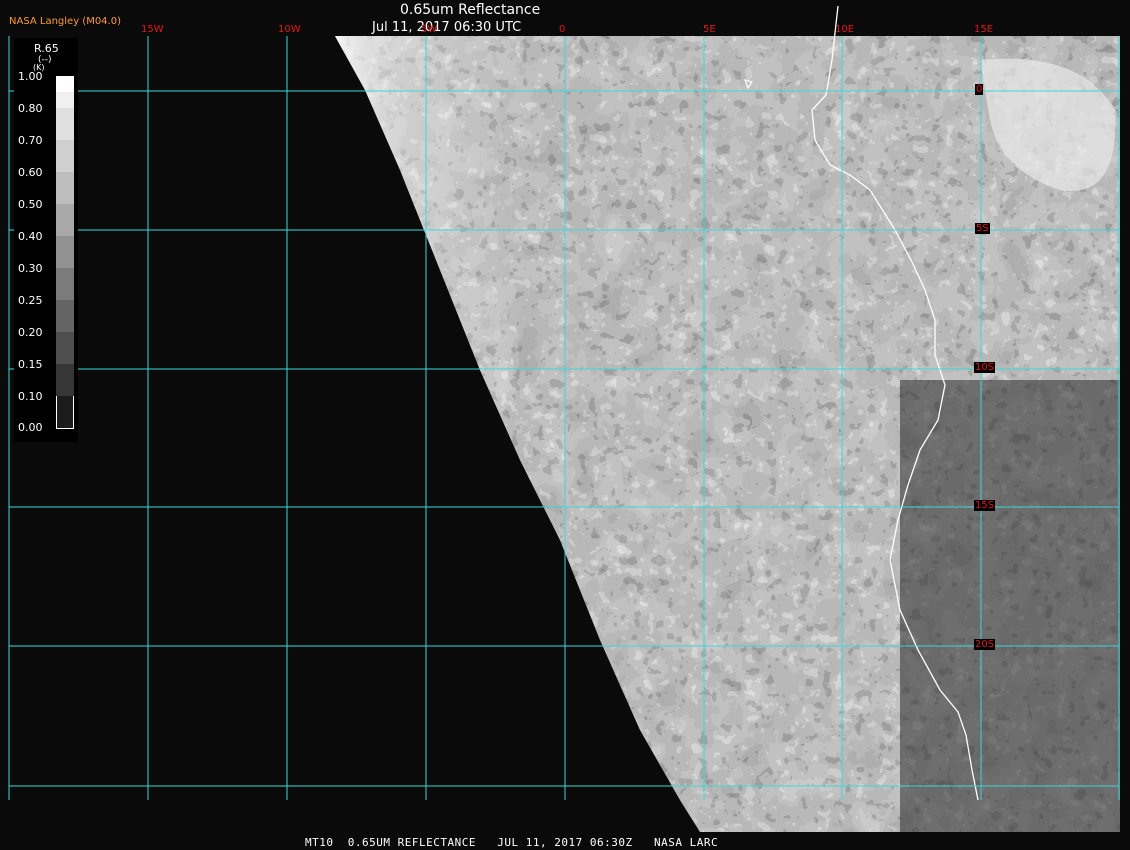  Describe the element at coordinates (30, 427) in the screenshot. I see `legend-label: 0.00` at that location.